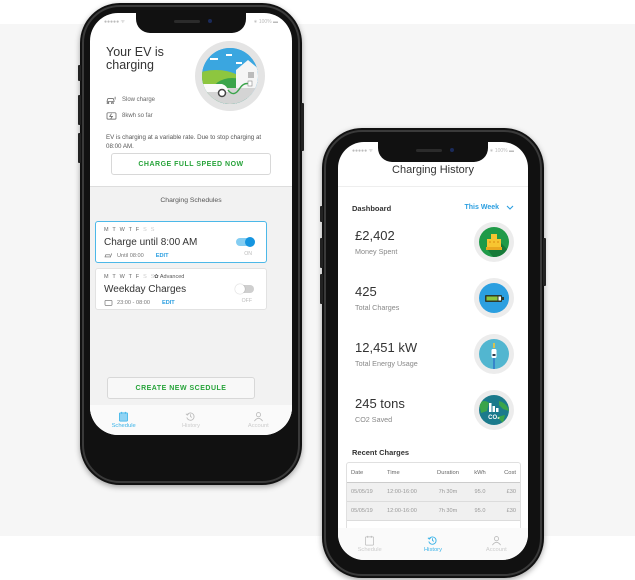  What do you see at coordinates (145, 289) in the screenshot?
I see `schedule-title: Weekday Charges` at bounding box center [145, 289].